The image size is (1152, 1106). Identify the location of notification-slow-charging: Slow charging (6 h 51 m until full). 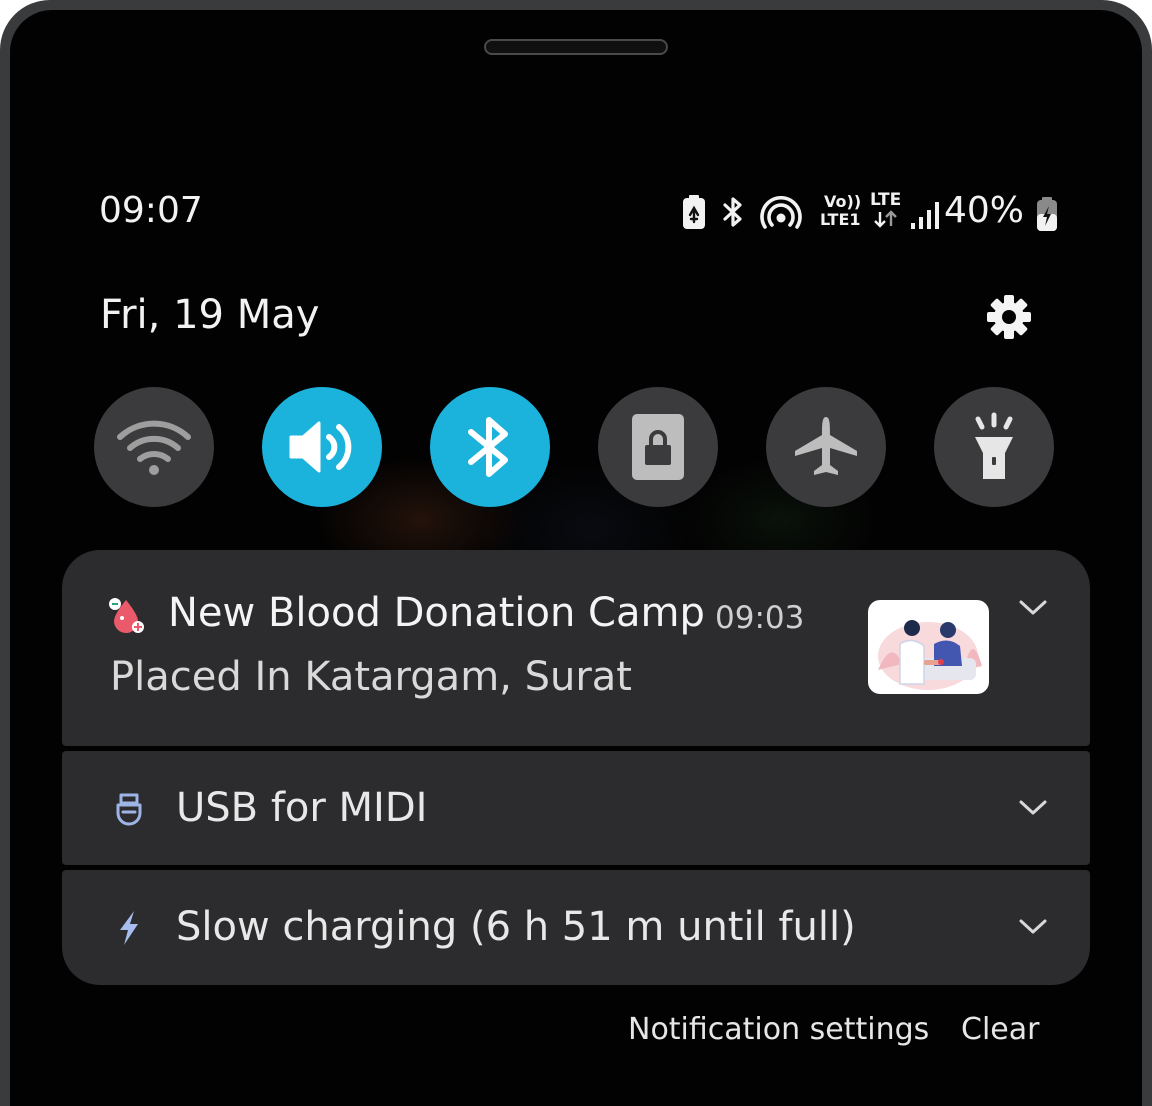
(576, 927).